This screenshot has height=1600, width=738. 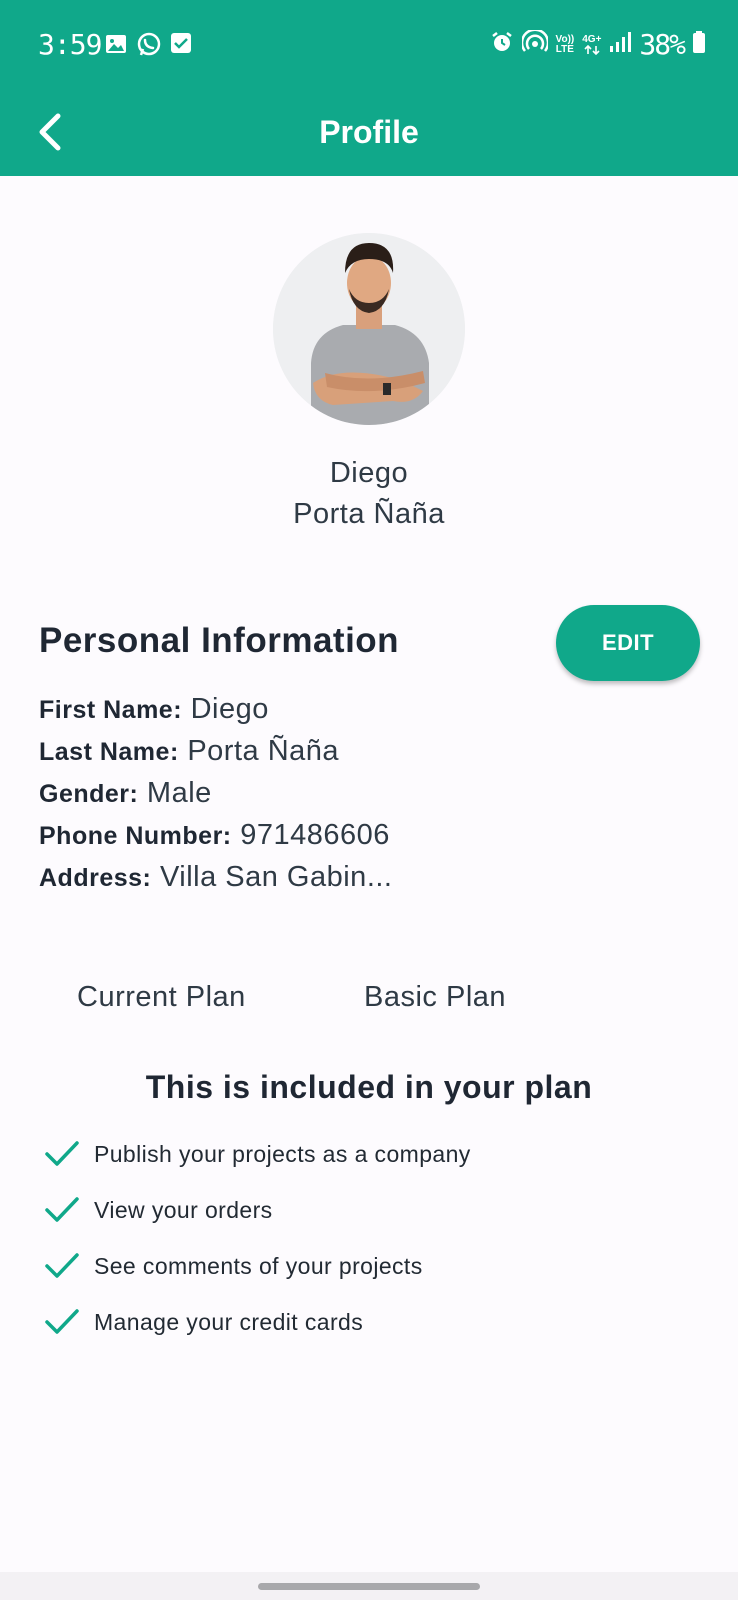 I want to click on info-first-name: First Name: Diego, so click(x=154, y=709).